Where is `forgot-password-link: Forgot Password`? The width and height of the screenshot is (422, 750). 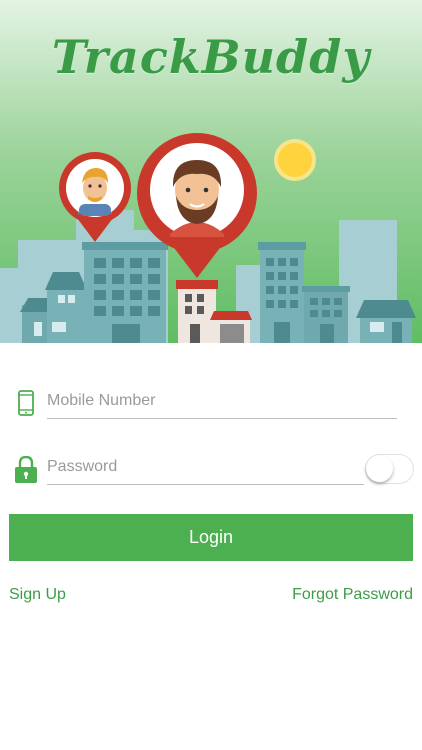
forgot-password-link: Forgot Password is located at coordinates (352, 595).